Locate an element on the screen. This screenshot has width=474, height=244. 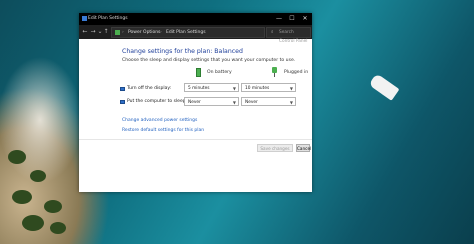
title-bar: Edit Plan Settings — ☐ ✕ is located at coordinates (195, 19).